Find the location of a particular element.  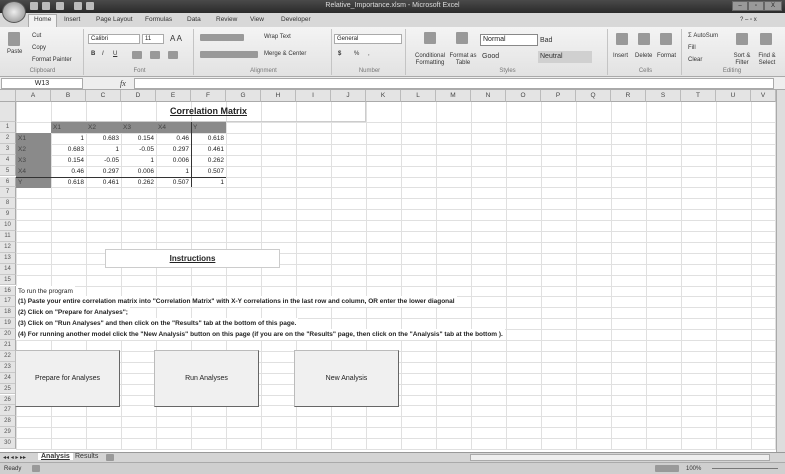

merge-center-button: Merge & Center is located at coordinates (285, 54).